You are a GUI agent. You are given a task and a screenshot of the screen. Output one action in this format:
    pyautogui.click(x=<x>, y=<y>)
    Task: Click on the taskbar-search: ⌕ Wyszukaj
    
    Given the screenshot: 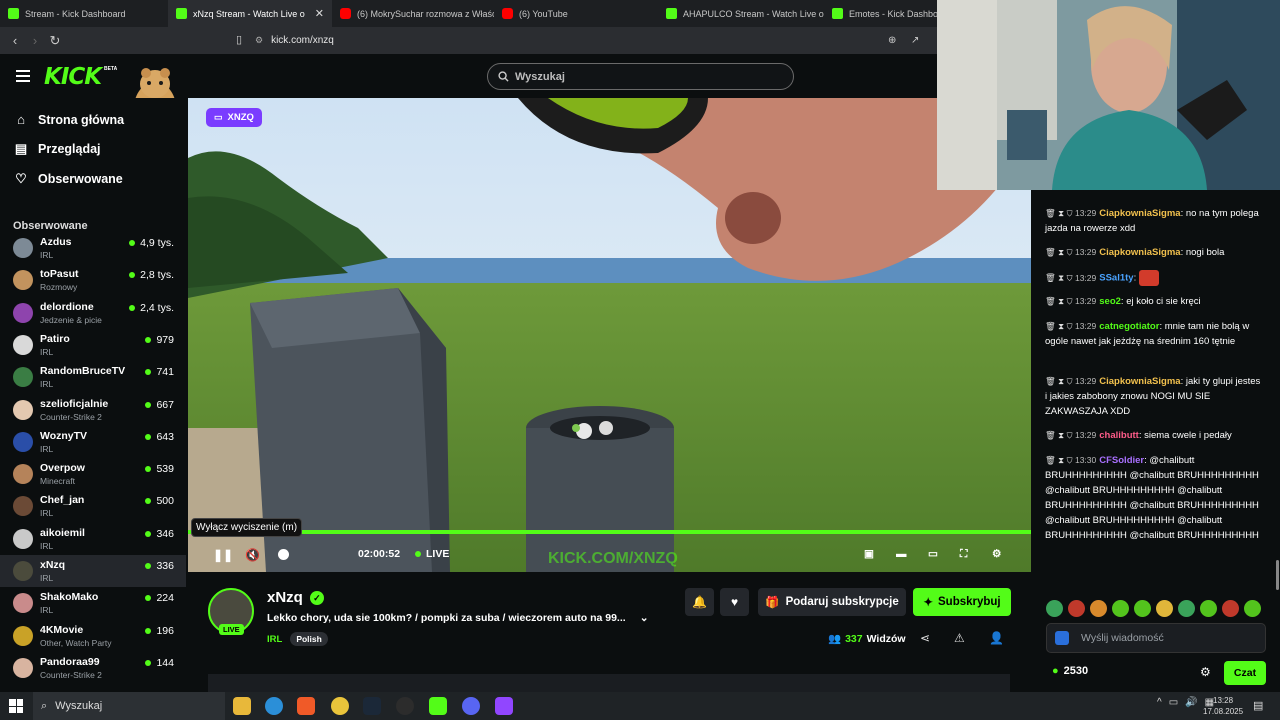 What is the action you would take?
    pyautogui.click(x=129, y=706)
    